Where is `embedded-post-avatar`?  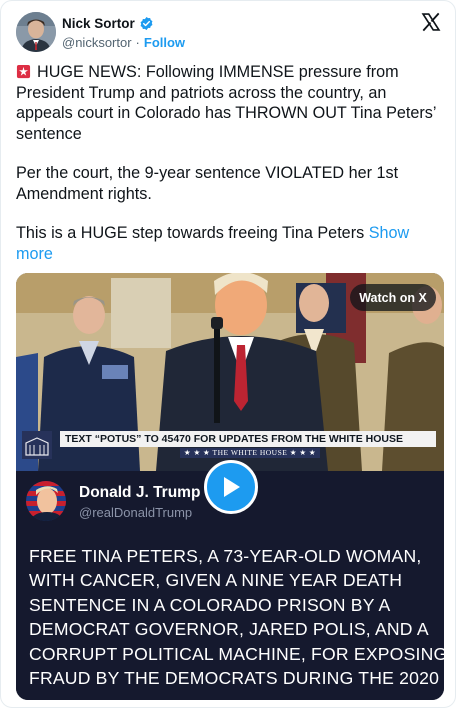
embedded-post-avatar is located at coordinates (46, 501).